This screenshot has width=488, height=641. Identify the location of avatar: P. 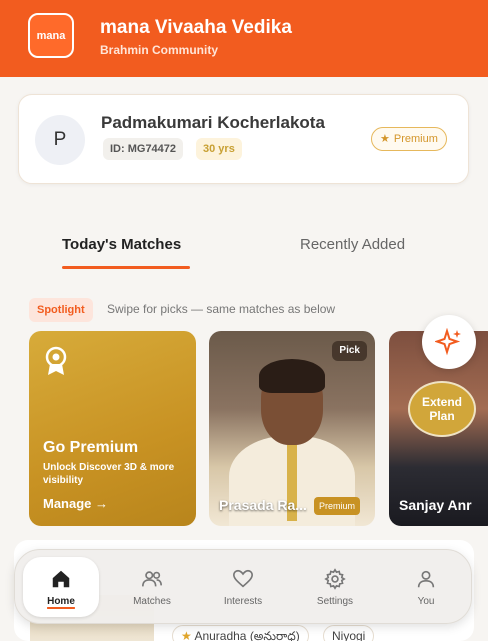
(60, 140).